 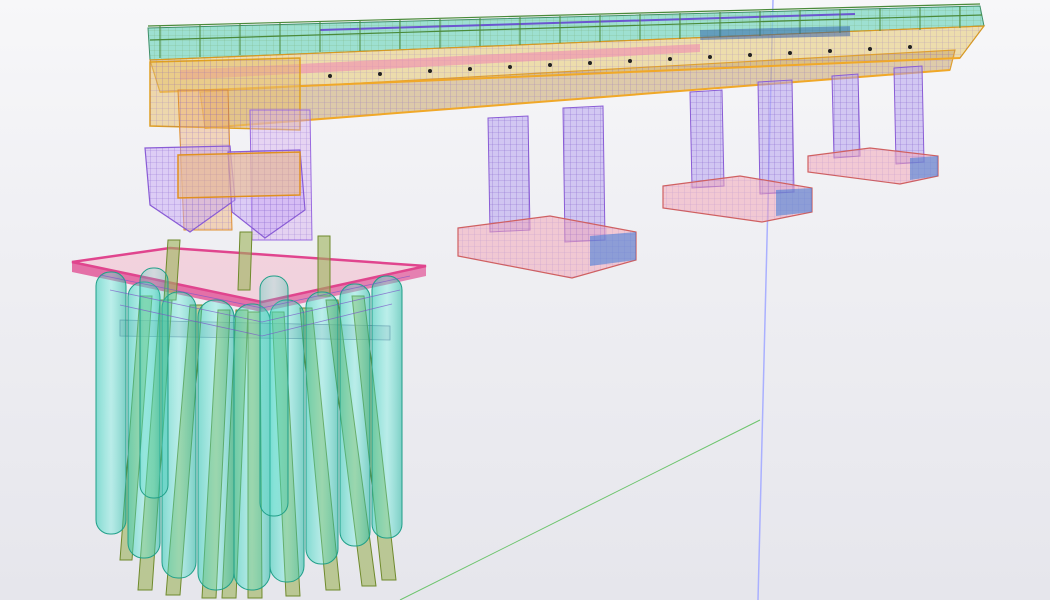 I want to click on grid-line-ground, so click(x=580, y=509).